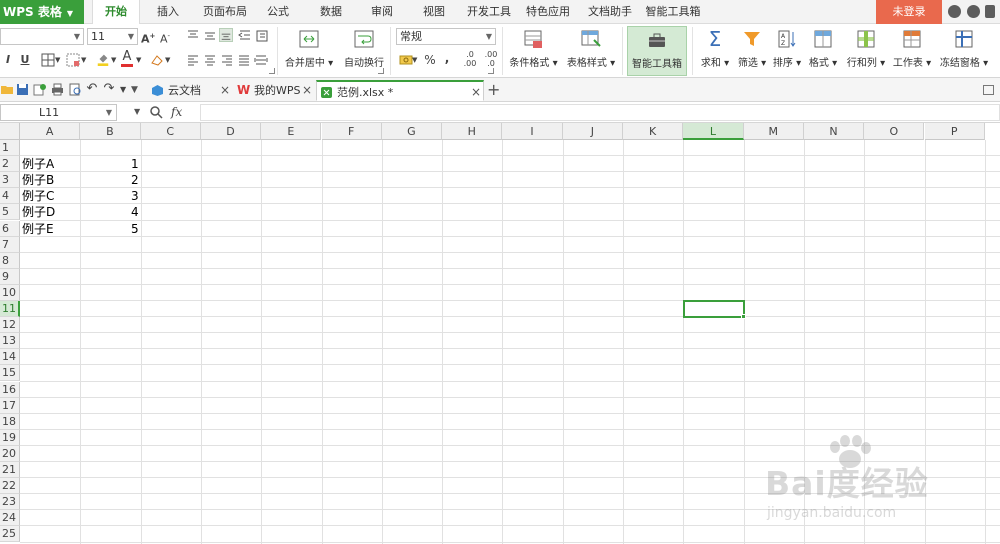  What do you see at coordinates (245, 36) in the screenshot?
I see `indent-decrease-icon` at bounding box center [245, 36].